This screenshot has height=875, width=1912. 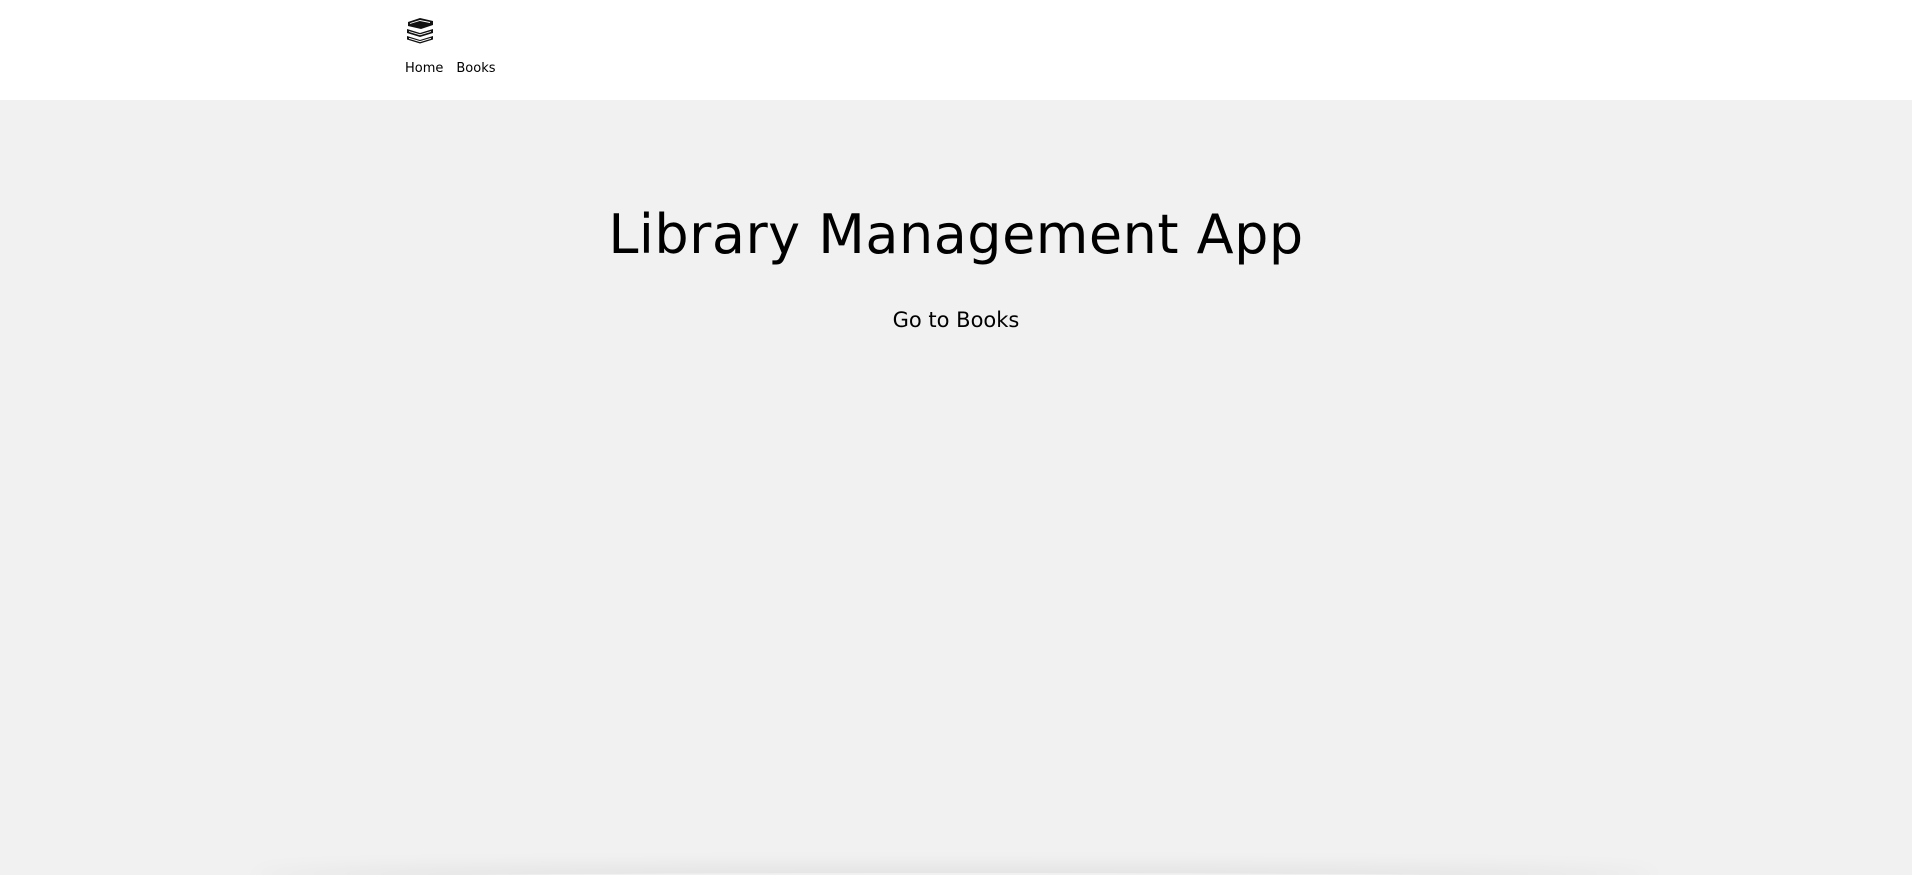 I want to click on site-header: Home Books, so click(x=956, y=50).